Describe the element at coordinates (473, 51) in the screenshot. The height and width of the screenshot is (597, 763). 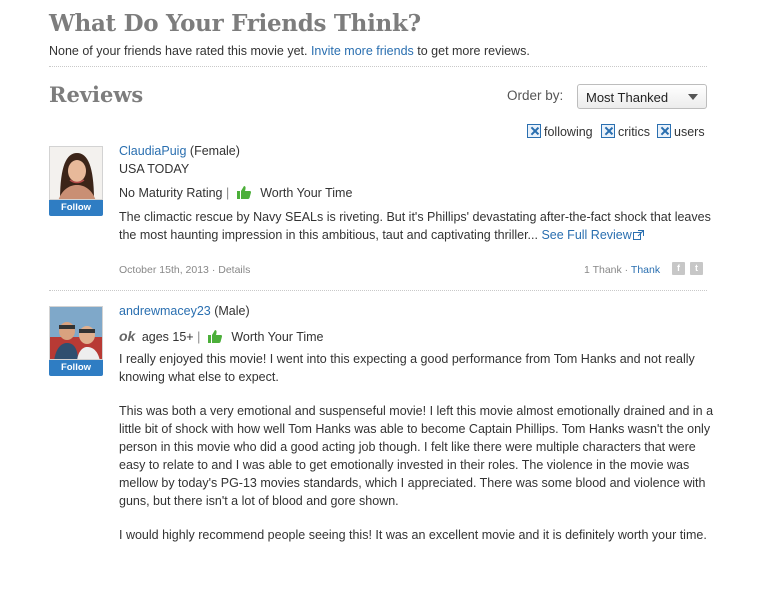
I see `friends-note-suffix: to get more reviews.` at that location.